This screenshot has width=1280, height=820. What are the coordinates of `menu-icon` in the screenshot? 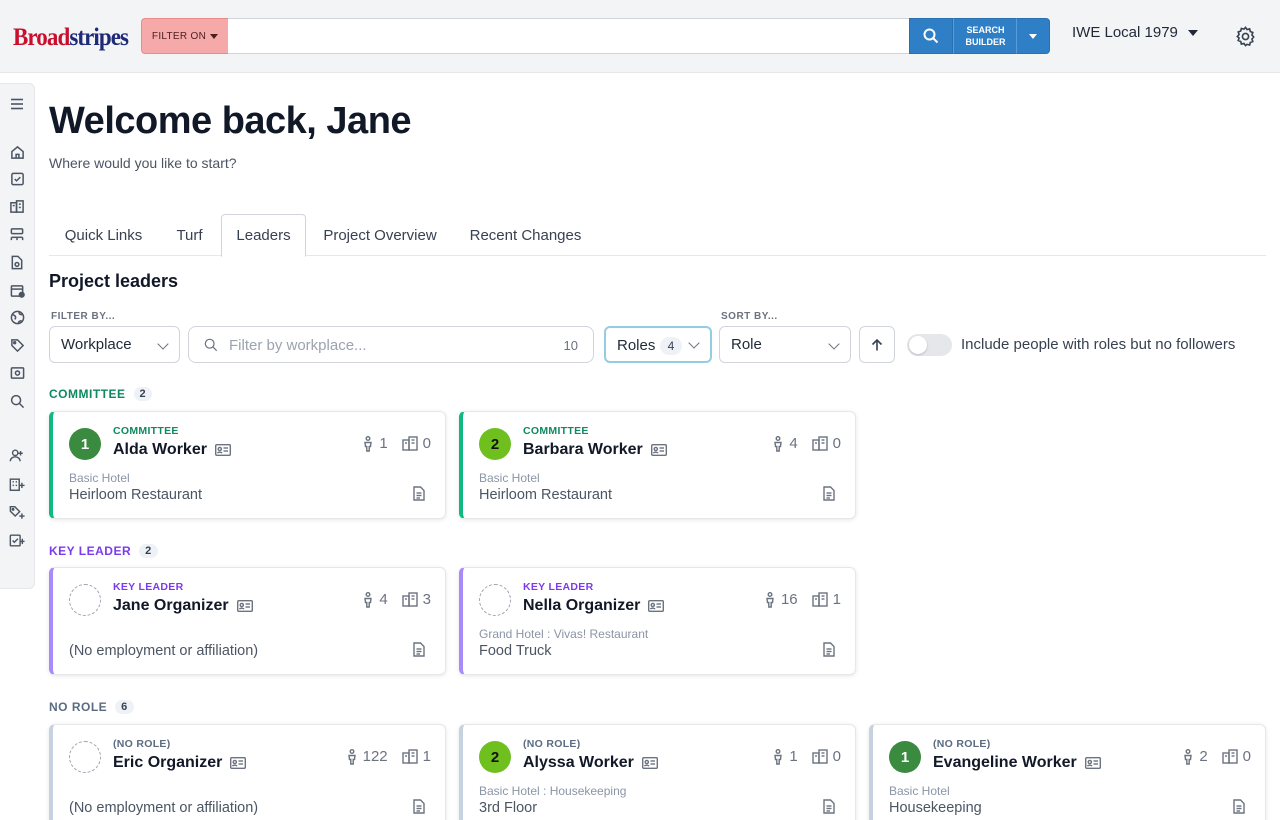 It's located at (17, 104).